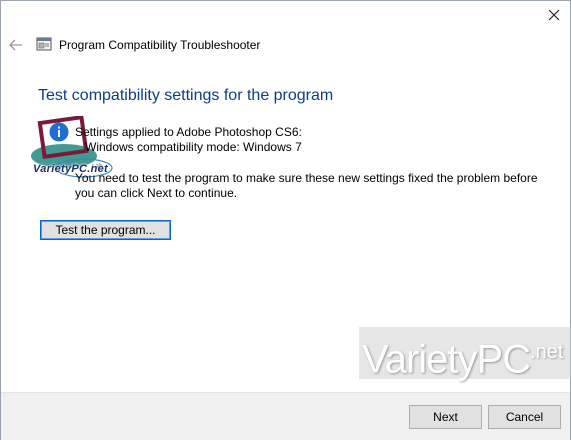 The height and width of the screenshot is (440, 571). I want to click on close-button, so click(554, 15).